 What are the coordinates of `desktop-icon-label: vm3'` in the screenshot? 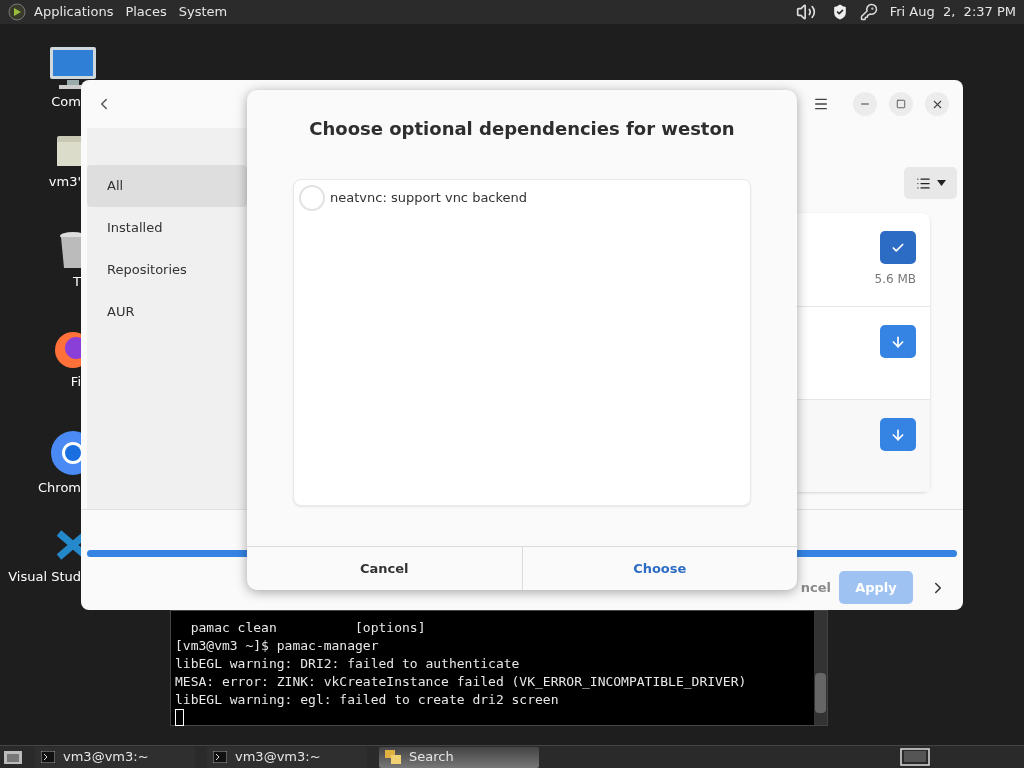 It's located at (64, 182).